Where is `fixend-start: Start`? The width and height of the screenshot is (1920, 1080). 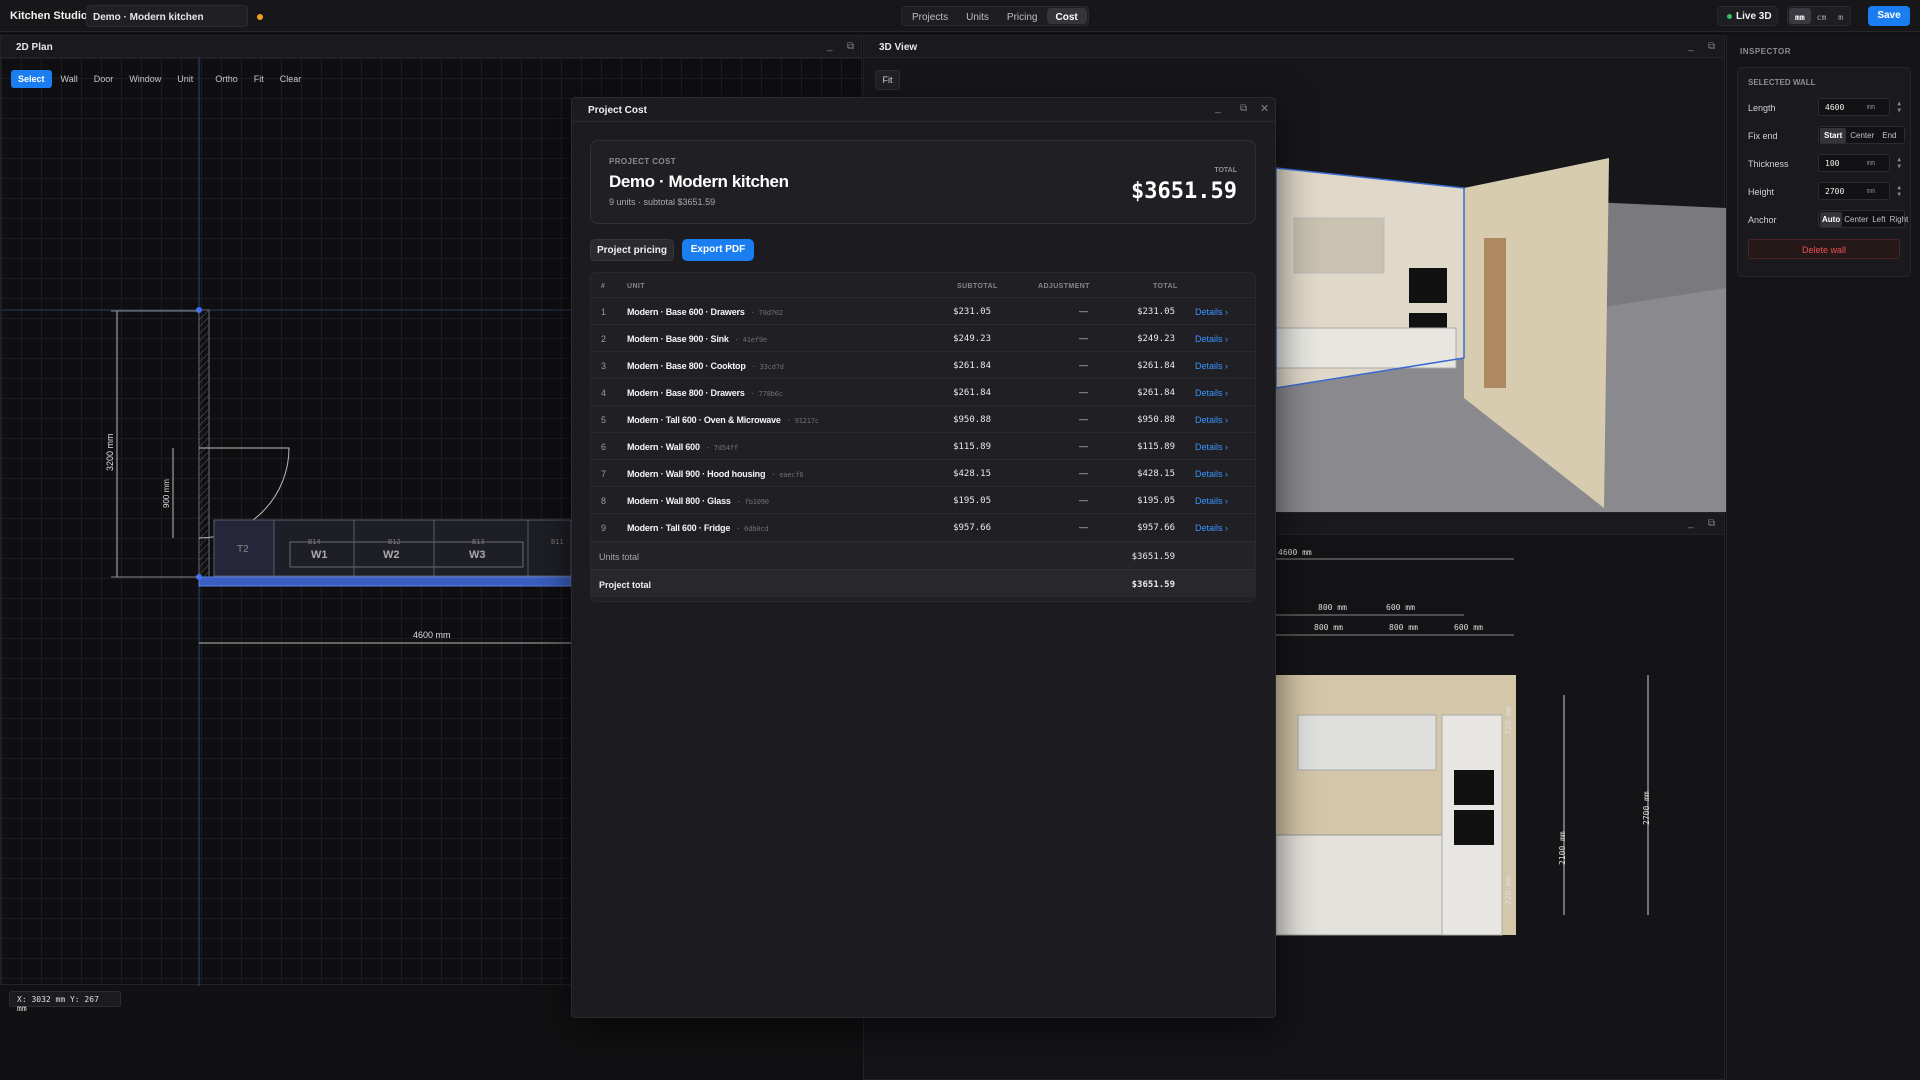
fixend-start: Start is located at coordinates (1833, 135).